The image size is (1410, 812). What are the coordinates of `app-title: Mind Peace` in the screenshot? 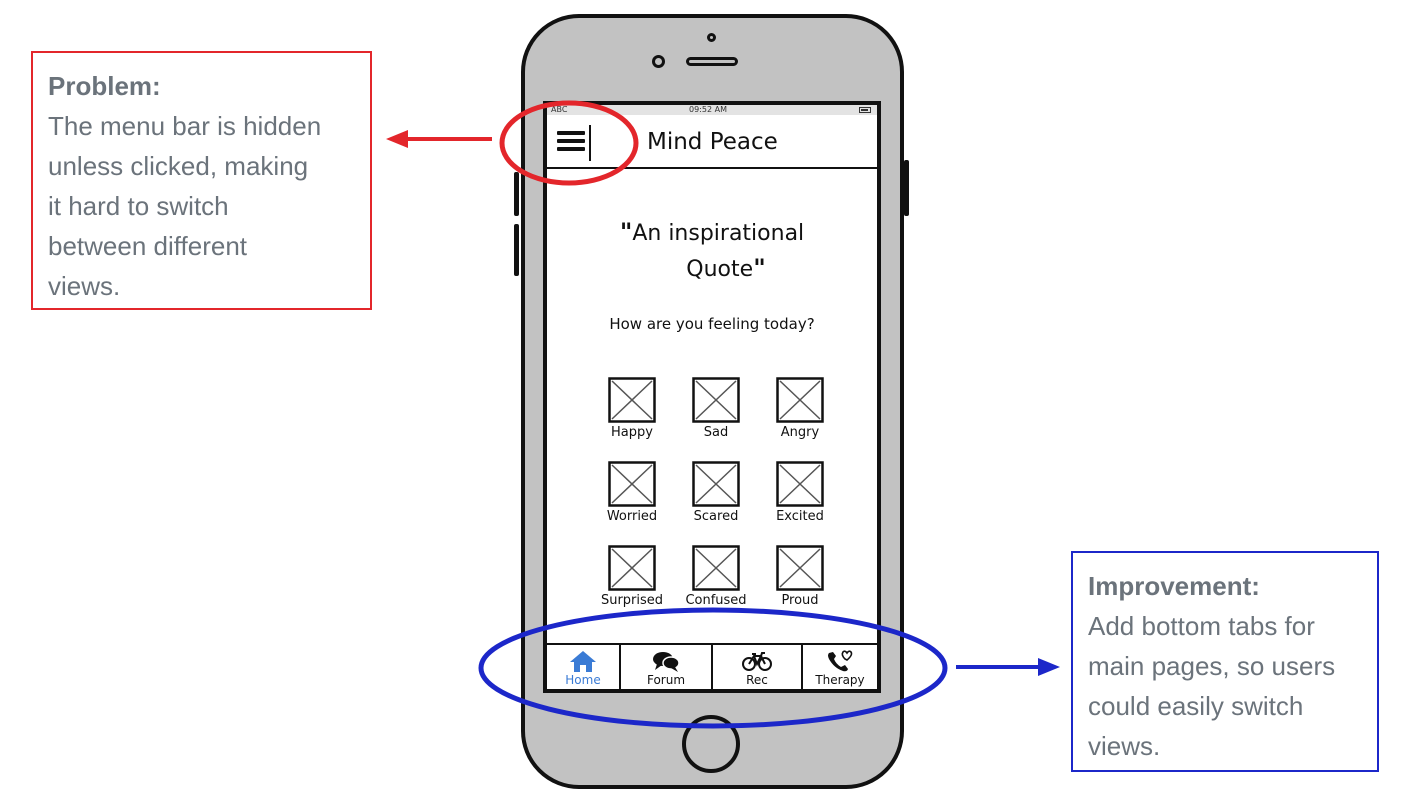 It's located at (712, 142).